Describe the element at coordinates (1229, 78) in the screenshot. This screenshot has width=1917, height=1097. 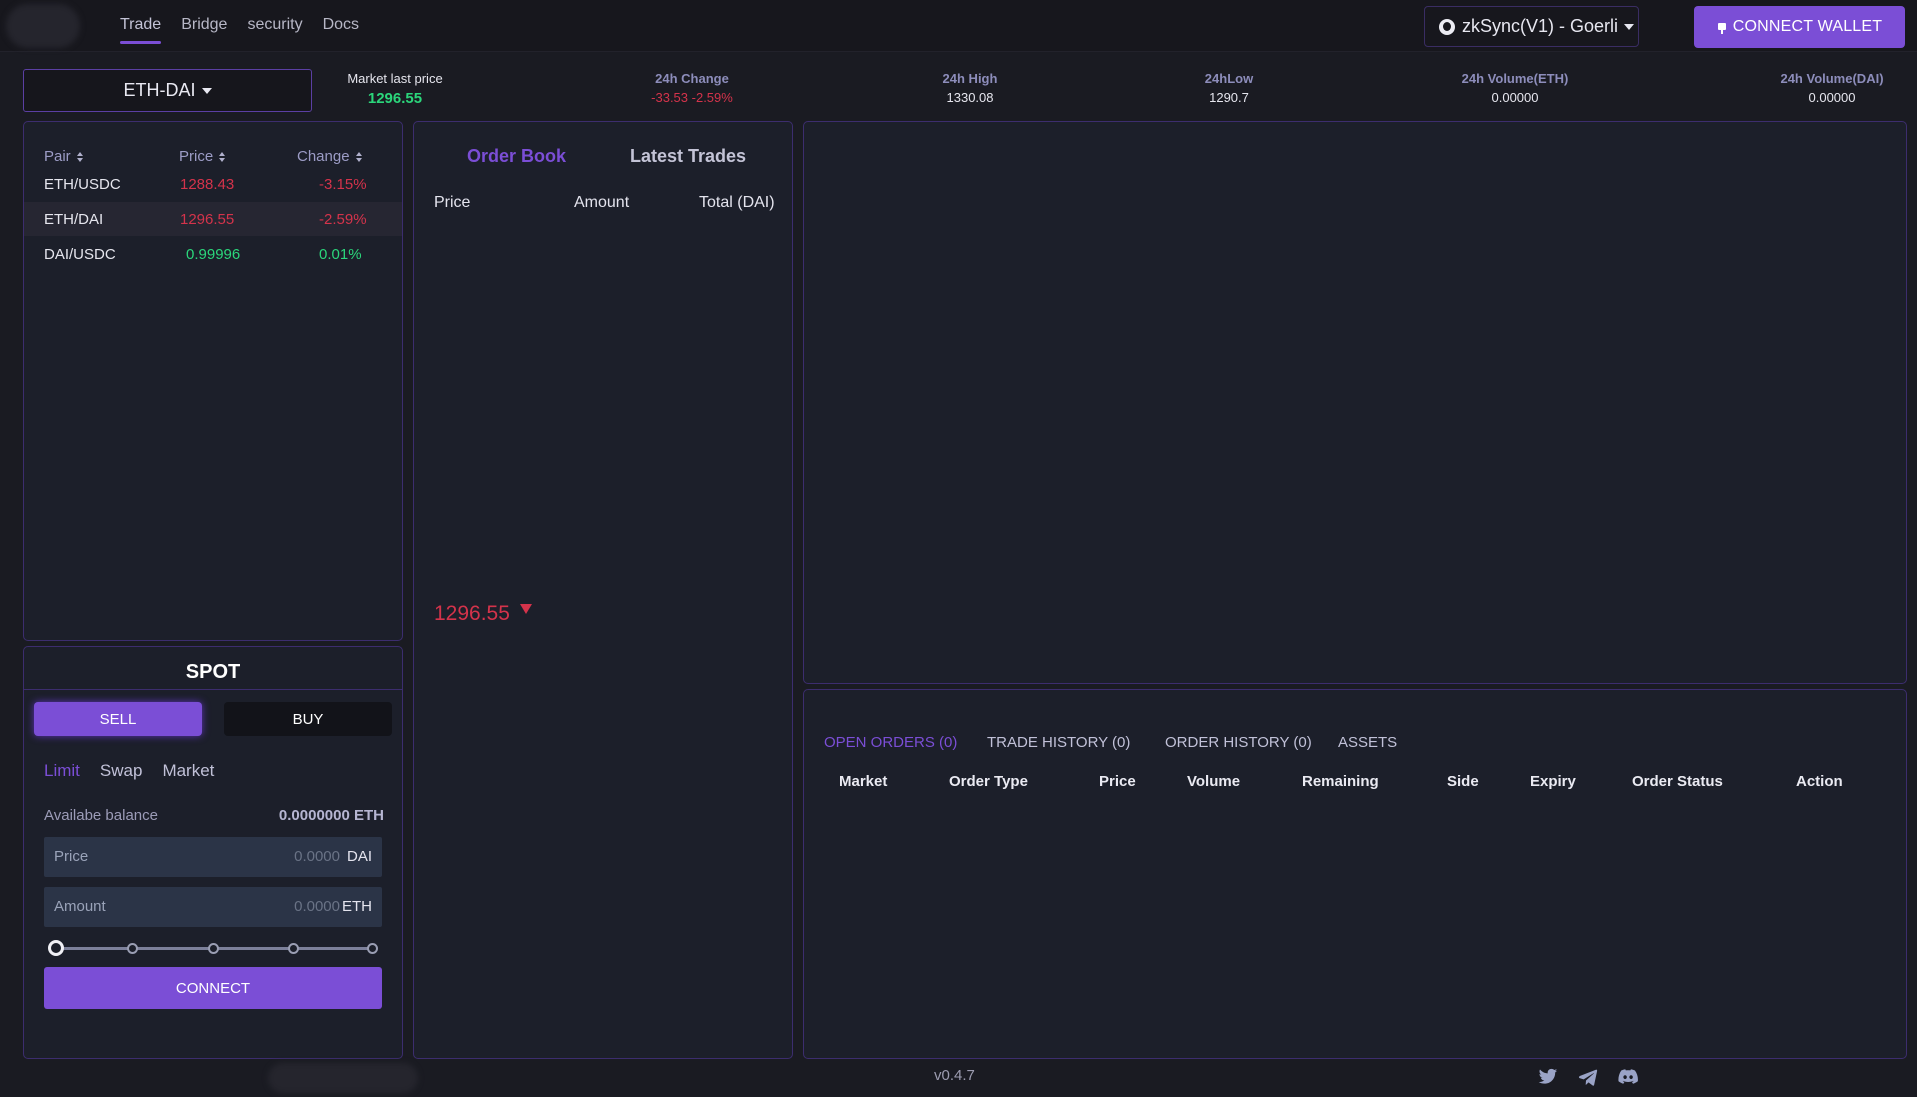
I see `stat-label: 24hLow` at that location.